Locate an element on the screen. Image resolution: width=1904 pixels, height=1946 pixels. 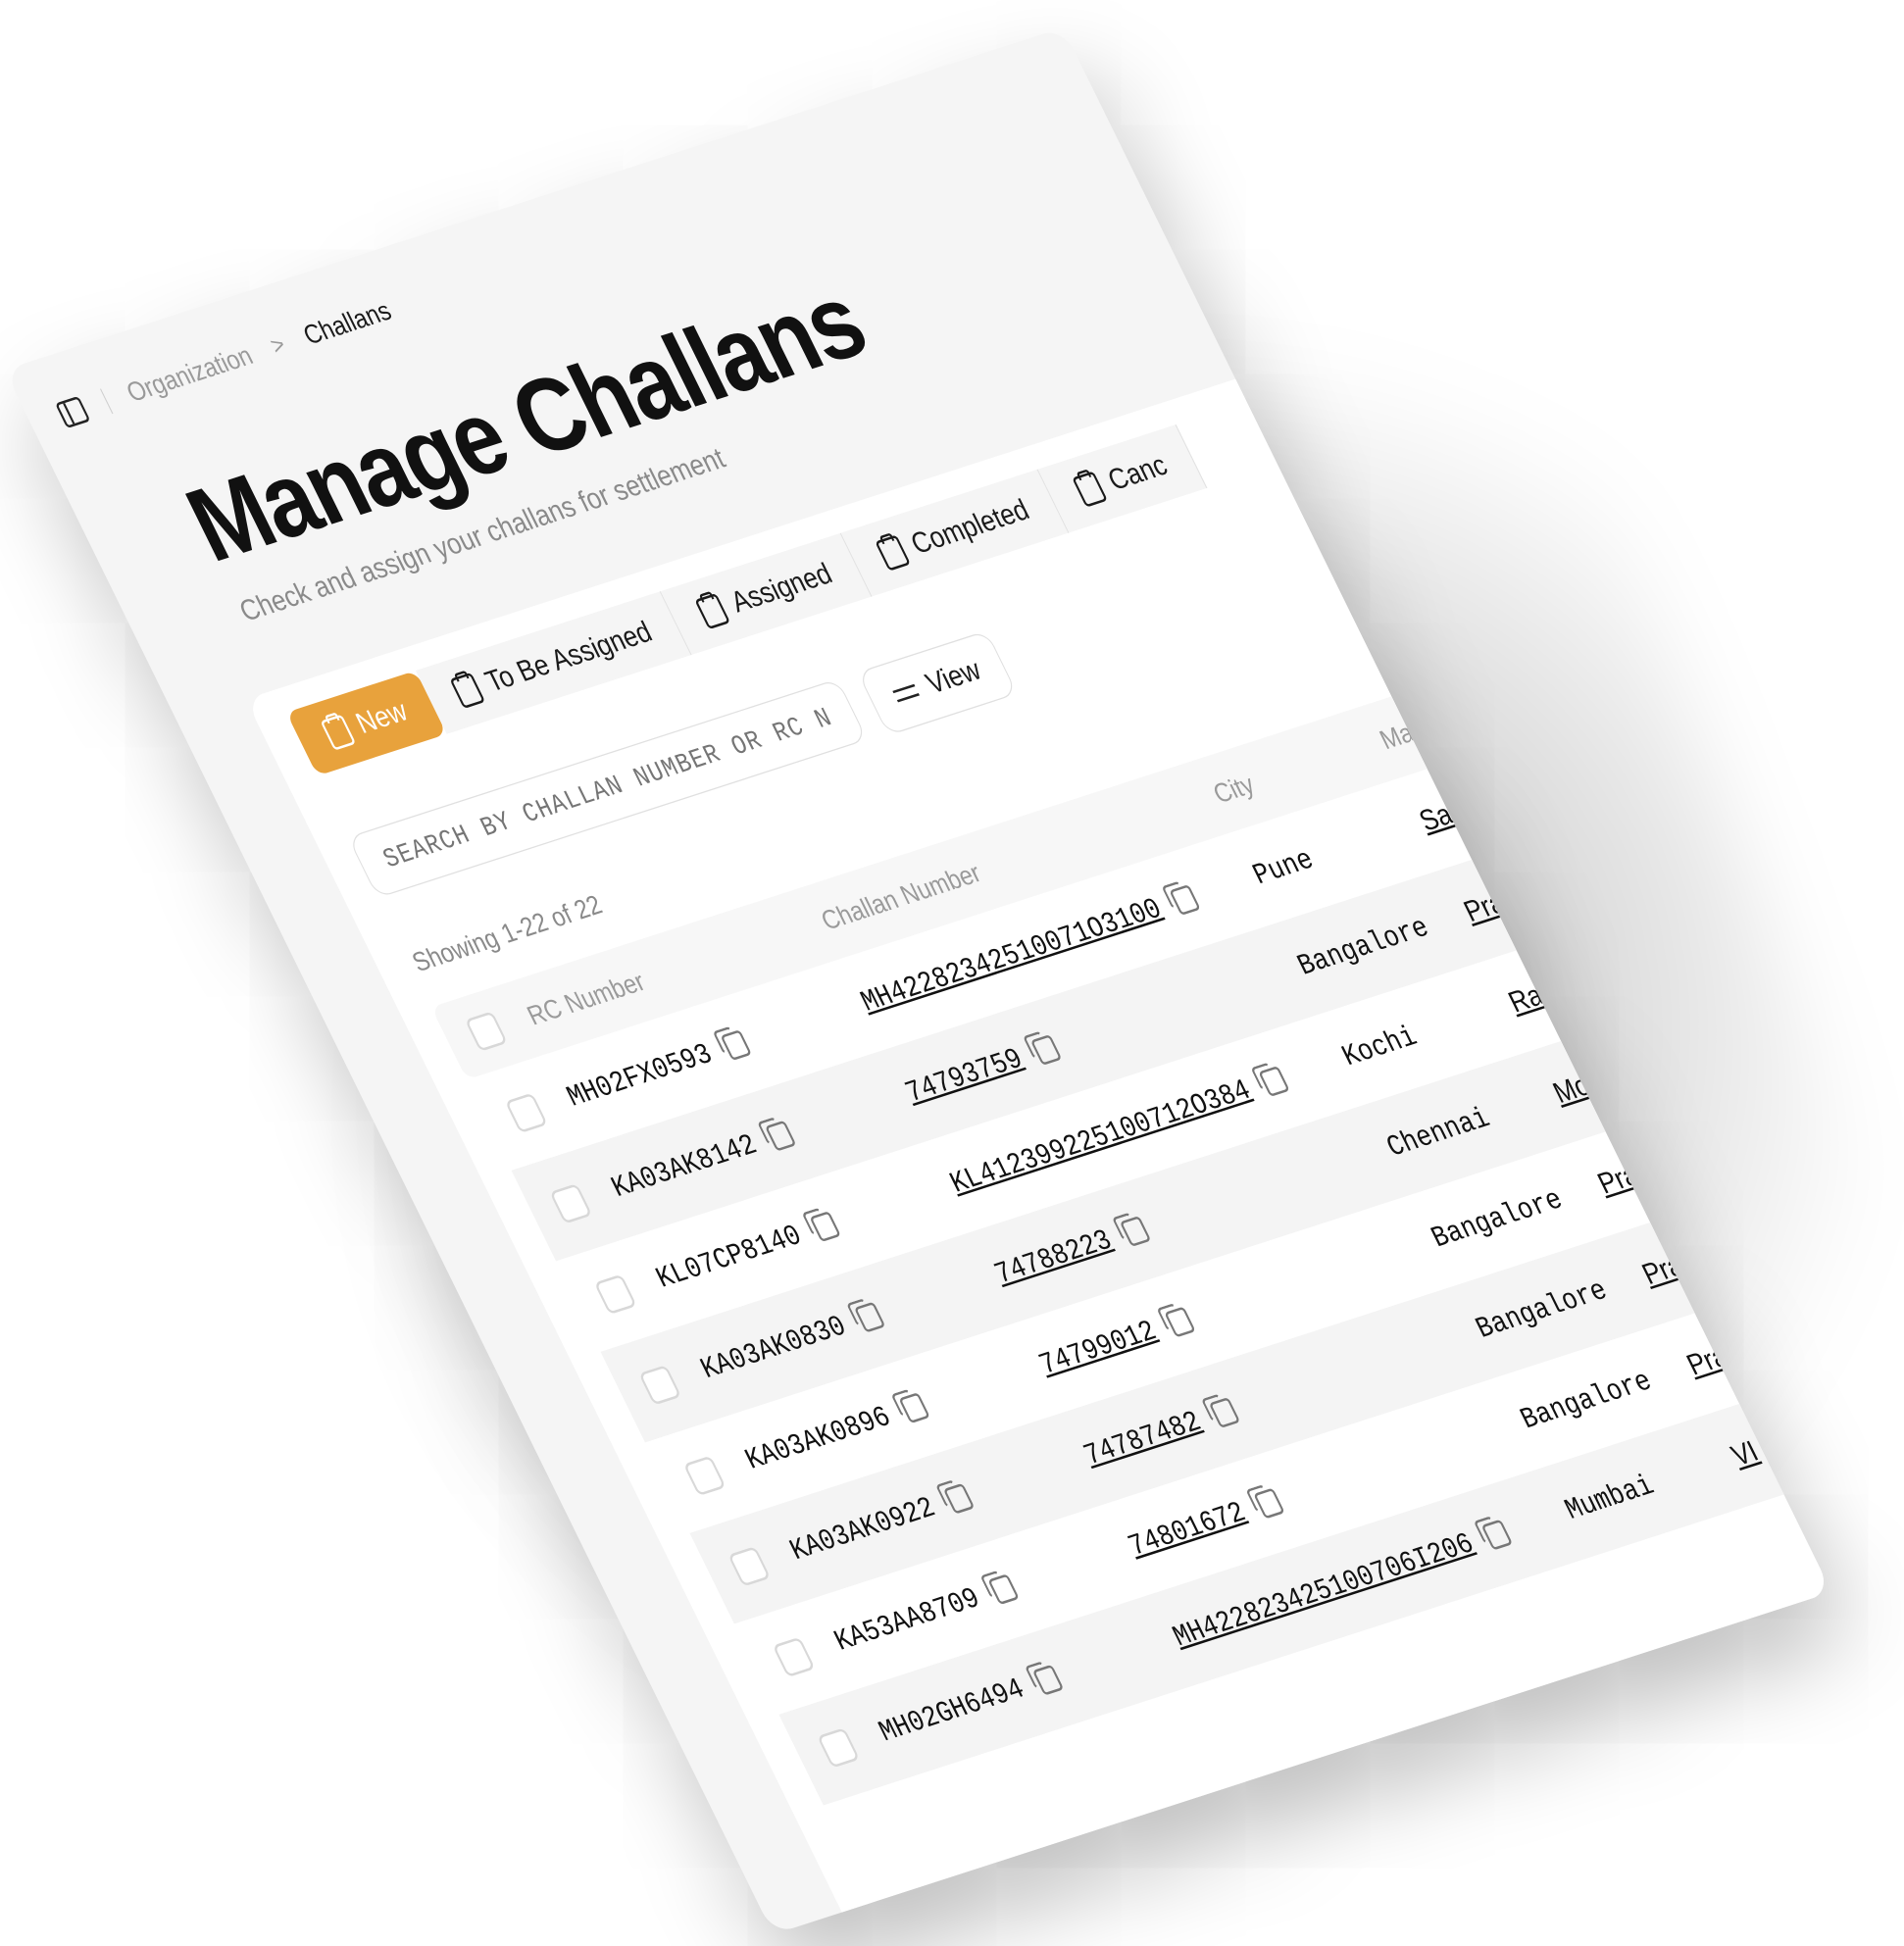
rc-number: KA03AK0896 is located at coordinates (818, 1438).